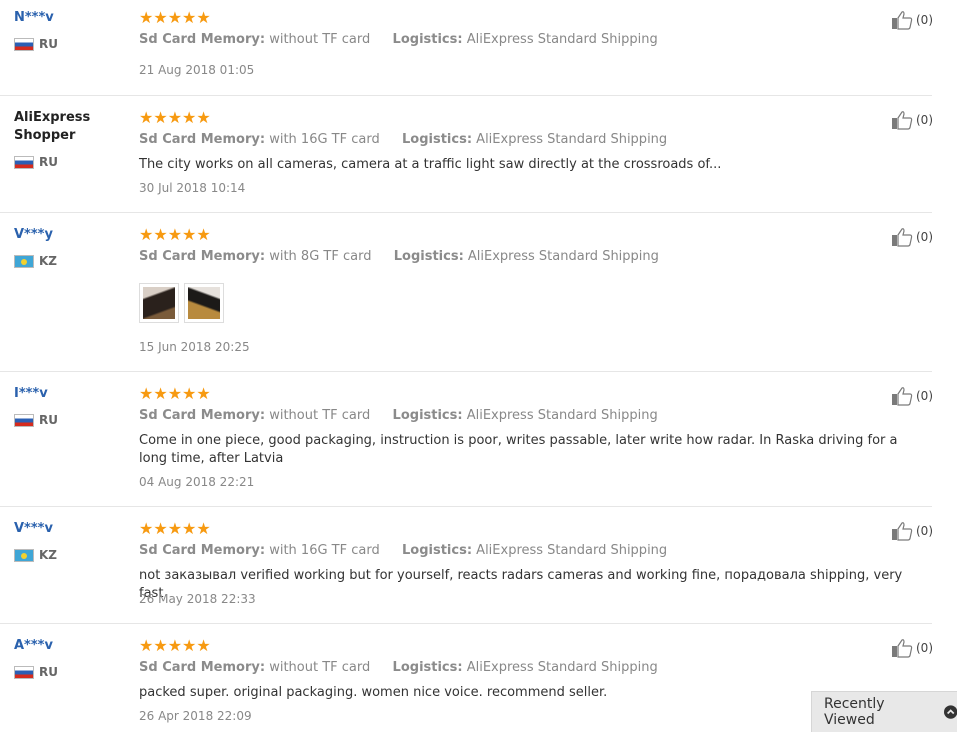 The image size is (957, 732). What do you see at coordinates (950, 712) in the screenshot?
I see `chevron-up-circle-icon` at bounding box center [950, 712].